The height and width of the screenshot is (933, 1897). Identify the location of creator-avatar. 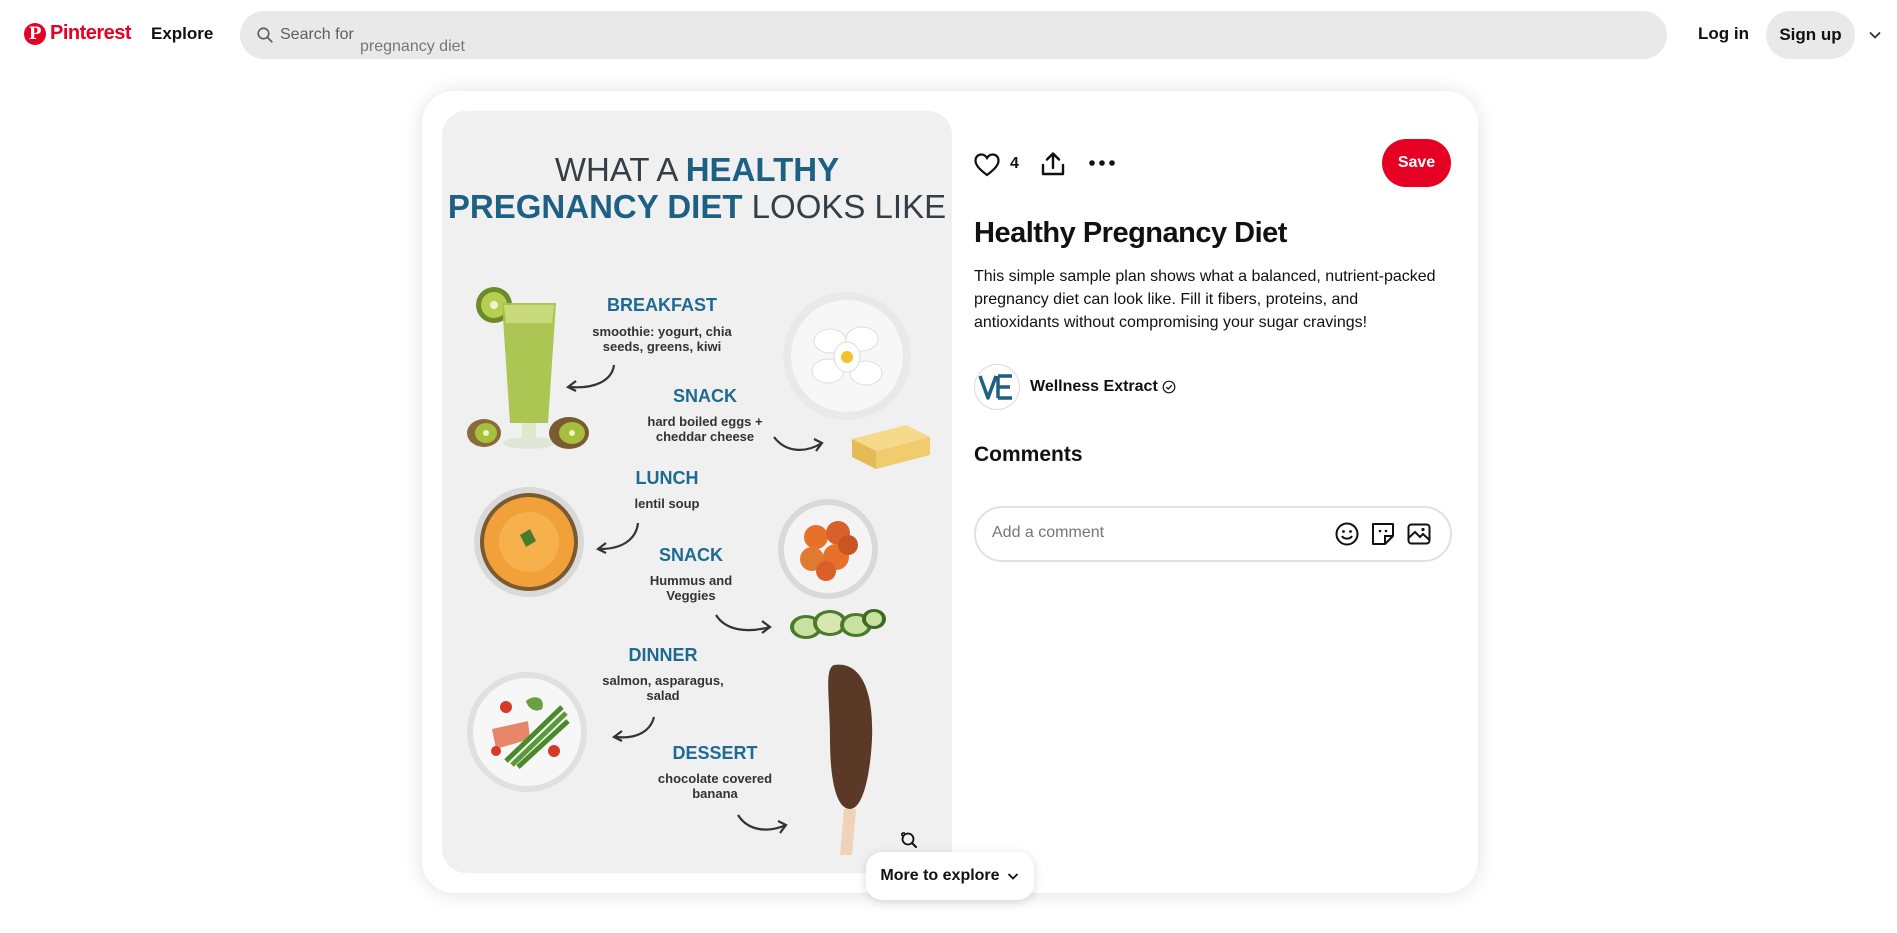
(997, 387).